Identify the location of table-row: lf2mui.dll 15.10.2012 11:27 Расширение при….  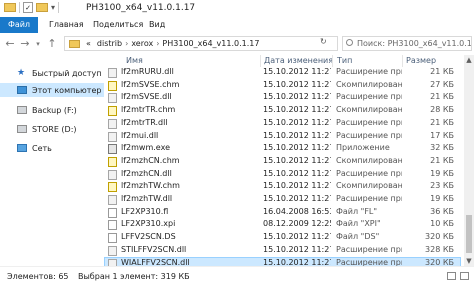
(282, 136).